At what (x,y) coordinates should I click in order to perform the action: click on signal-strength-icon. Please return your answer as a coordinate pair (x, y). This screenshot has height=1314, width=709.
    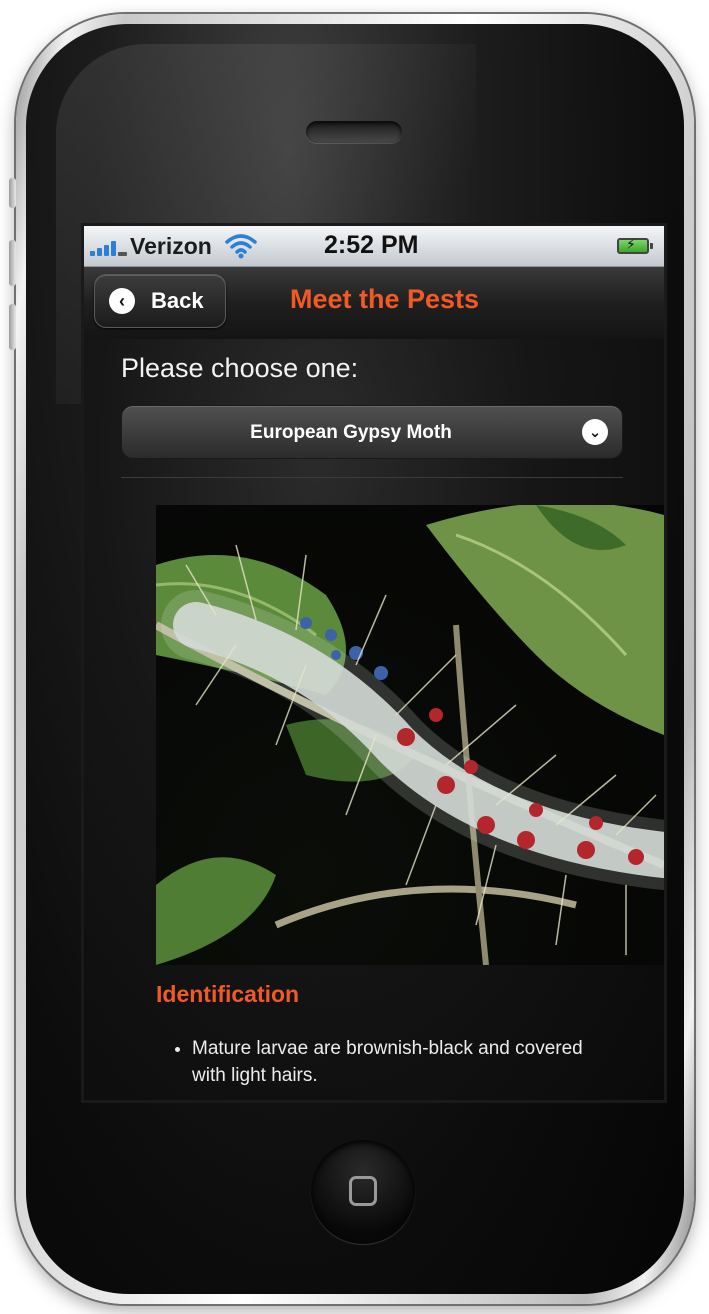
    Looking at the image, I should click on (110, 247).